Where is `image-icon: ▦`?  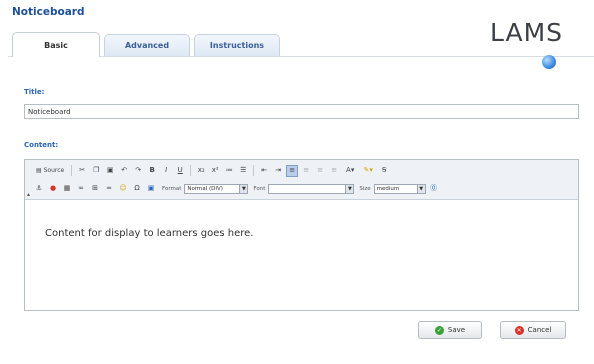 image-icon: ▦ is located at coordinates (67, 188).